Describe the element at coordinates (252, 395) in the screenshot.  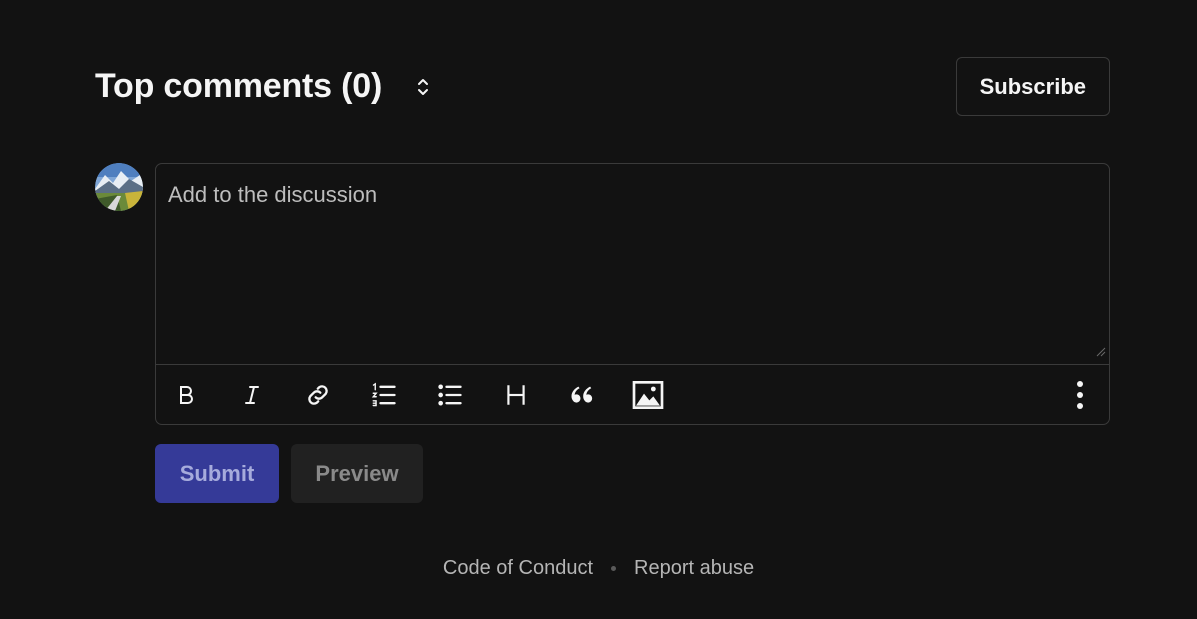
I see `italic-icon` at that location.